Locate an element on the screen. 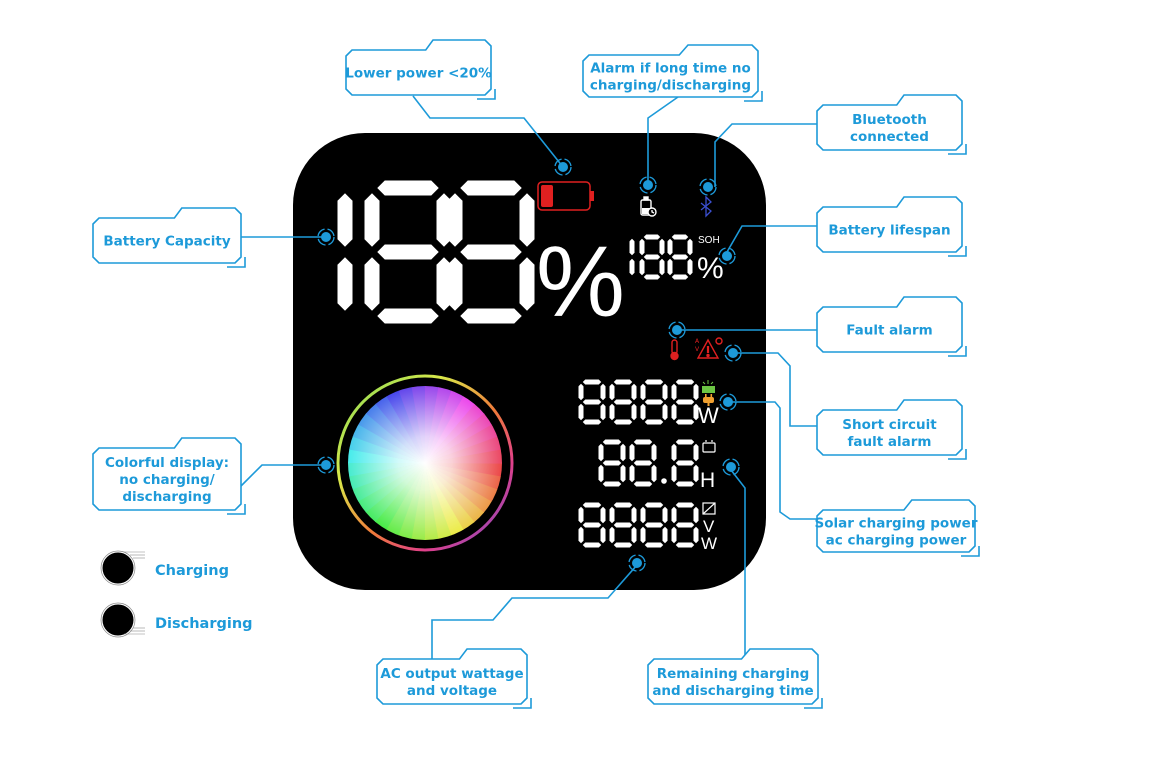 This screenshot has width=1165, height=758. callout-short-circuit: Short circuitfault alarm is located at coordinates (891, 429).